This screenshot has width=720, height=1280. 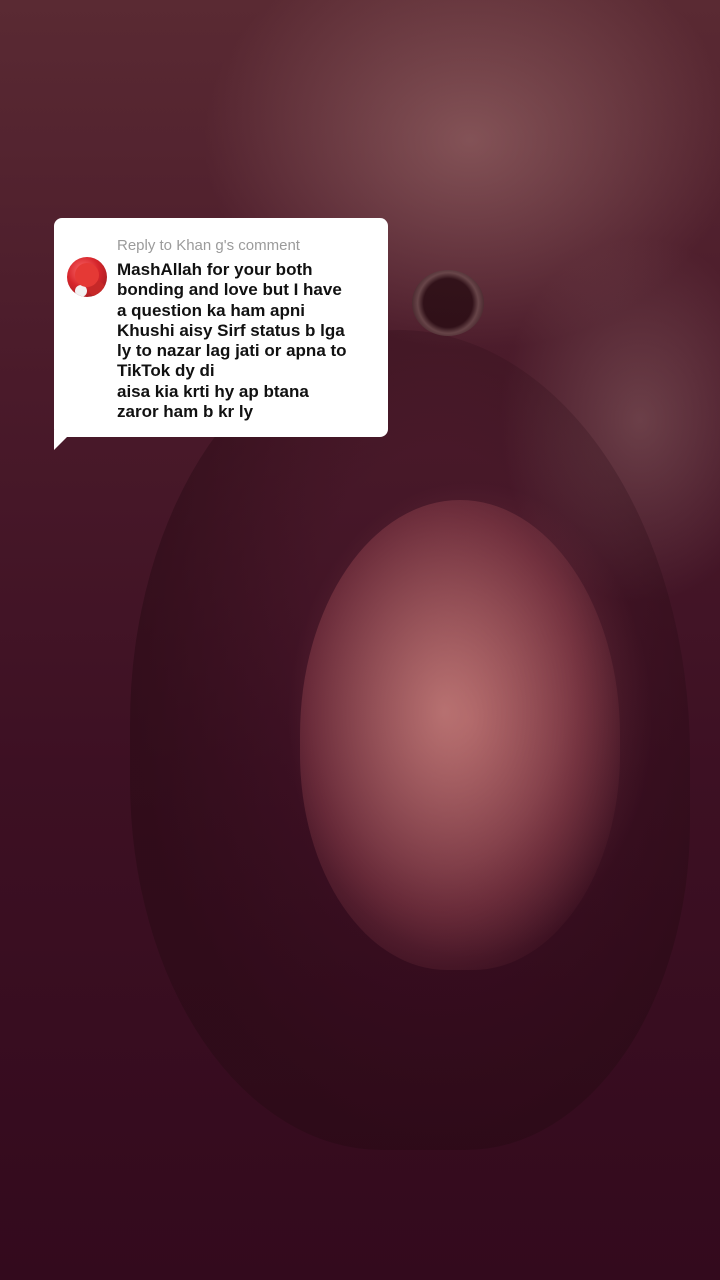 I want to click on commenter-avatar-icon, so click(x=87, y=277).